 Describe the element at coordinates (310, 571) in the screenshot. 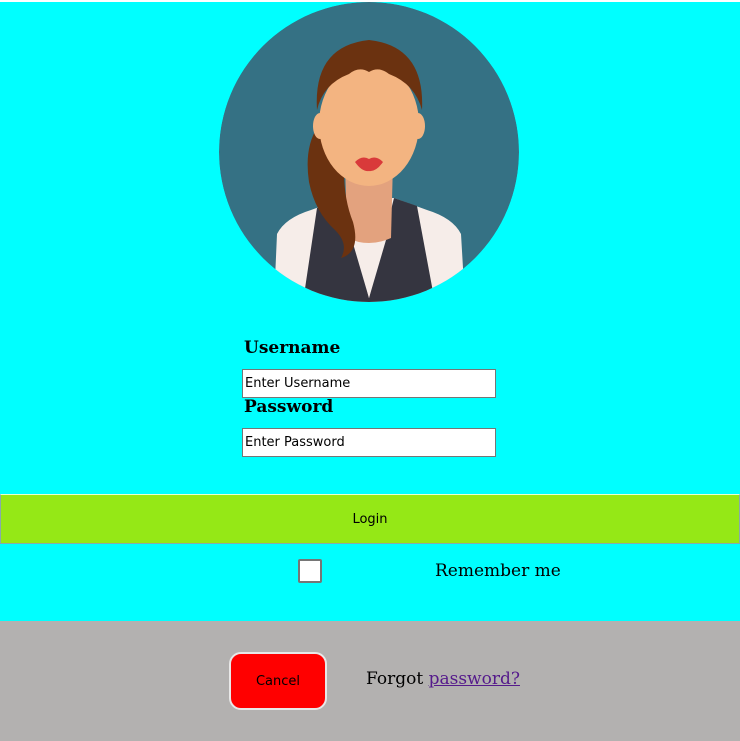

I see `remember-me-checkbox` at that location.